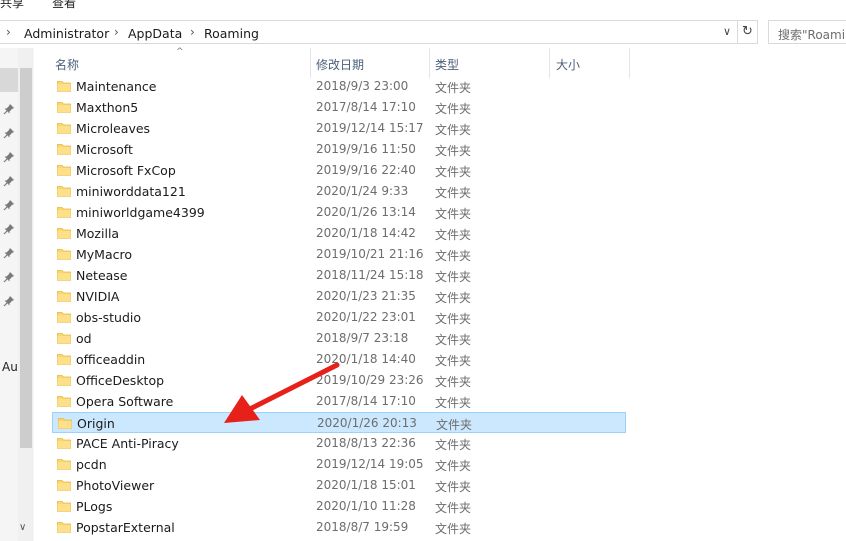 The image size is (846, 541). What do you see at coordinates (339, 464) in the screenshot?
I see `table-row: pcdn 2019/12/14 19:05 文件夹` at bounding box center [339, 464].